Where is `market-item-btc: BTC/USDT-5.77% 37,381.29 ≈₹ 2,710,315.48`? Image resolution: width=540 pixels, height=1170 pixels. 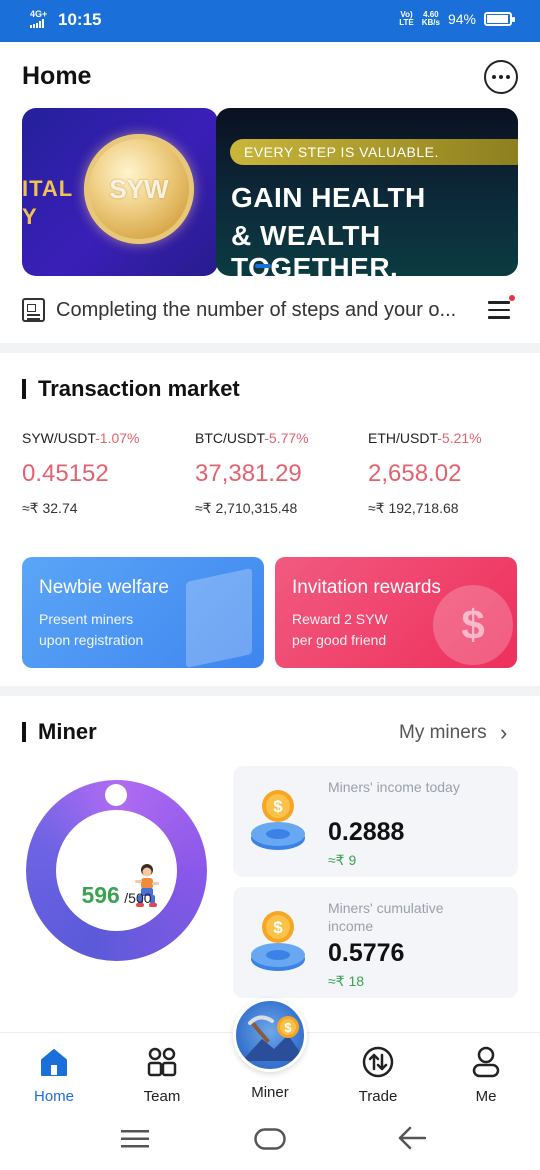 market-item-btc: BTC/USDT-5.77% 37,381.29 ≈₹ 2,710,315.48 is located at coordinates (280, 473).